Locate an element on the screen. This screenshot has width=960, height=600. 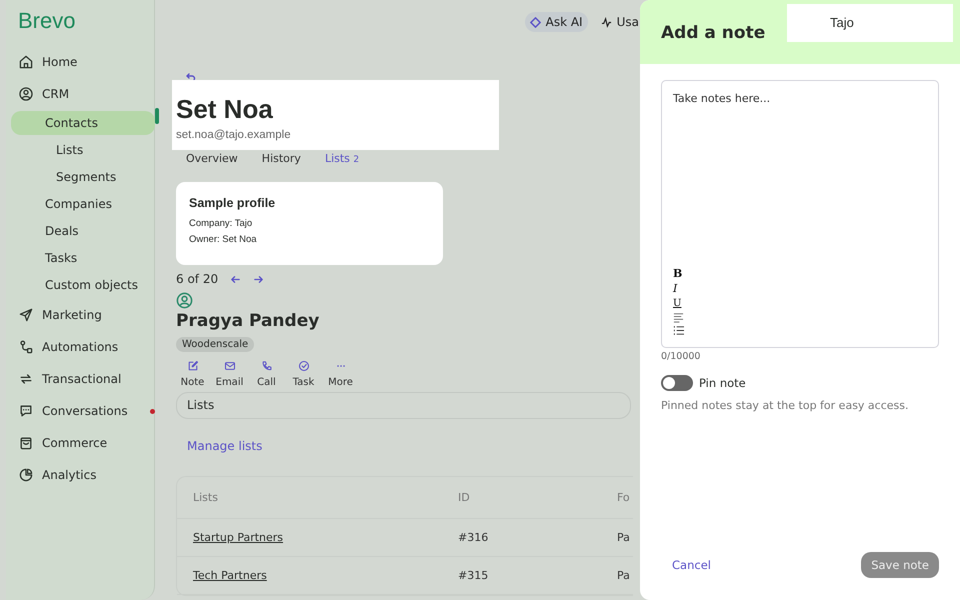
action-button: Call is located at coordinates (266, 374).